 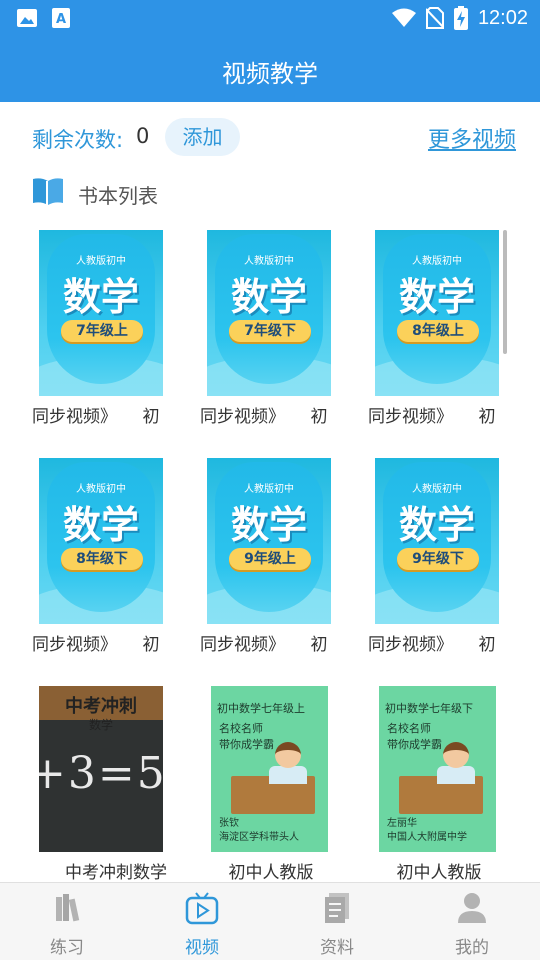 I want to click on remaining-count: 0, so click(x=143, y=136).